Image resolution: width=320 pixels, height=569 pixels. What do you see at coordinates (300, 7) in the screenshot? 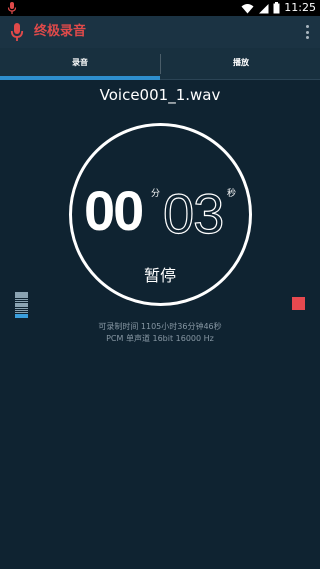
I see `status-time: 11:25` at bounding box center [300, 7].